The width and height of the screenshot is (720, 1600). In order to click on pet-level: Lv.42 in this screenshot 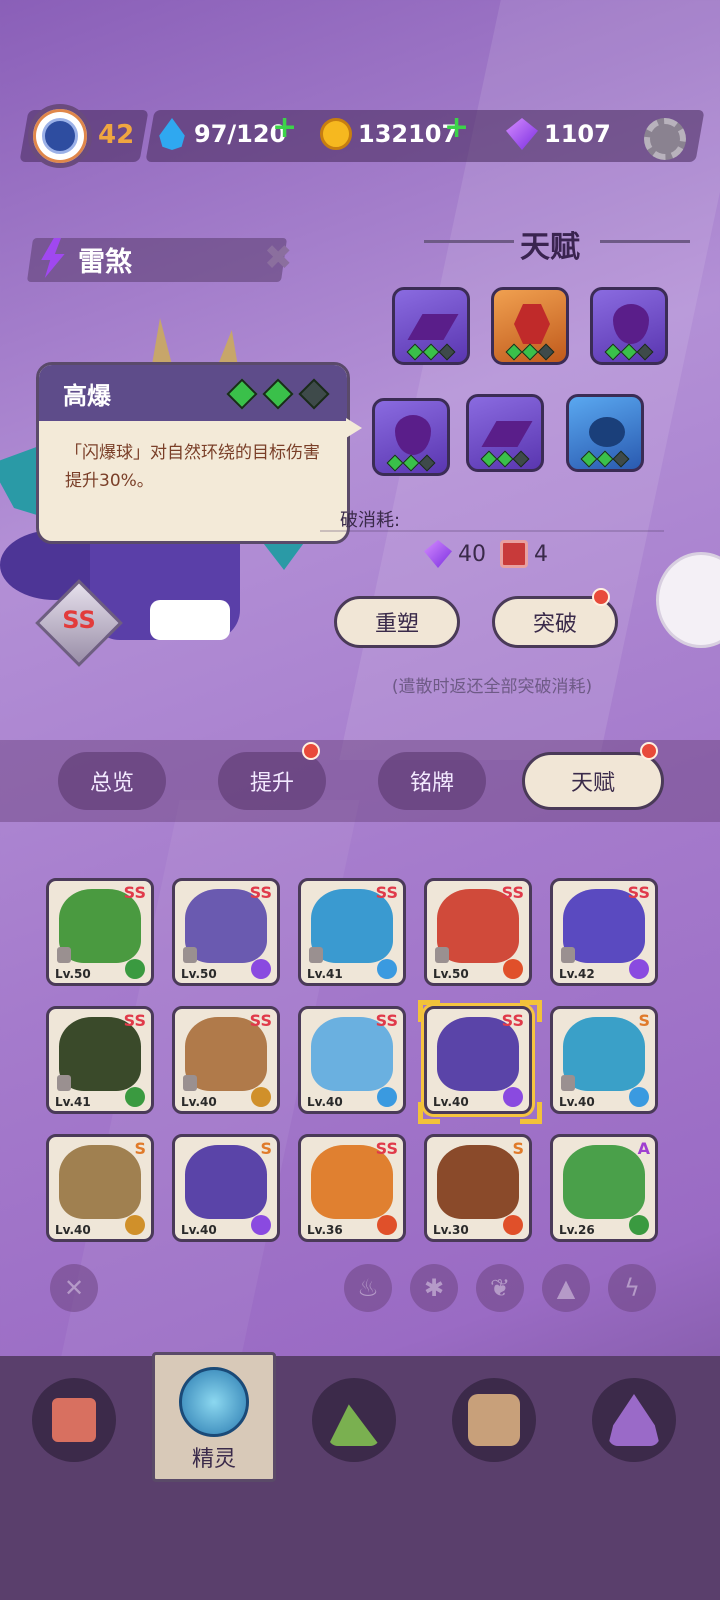, I will do `click(577, 974)`.